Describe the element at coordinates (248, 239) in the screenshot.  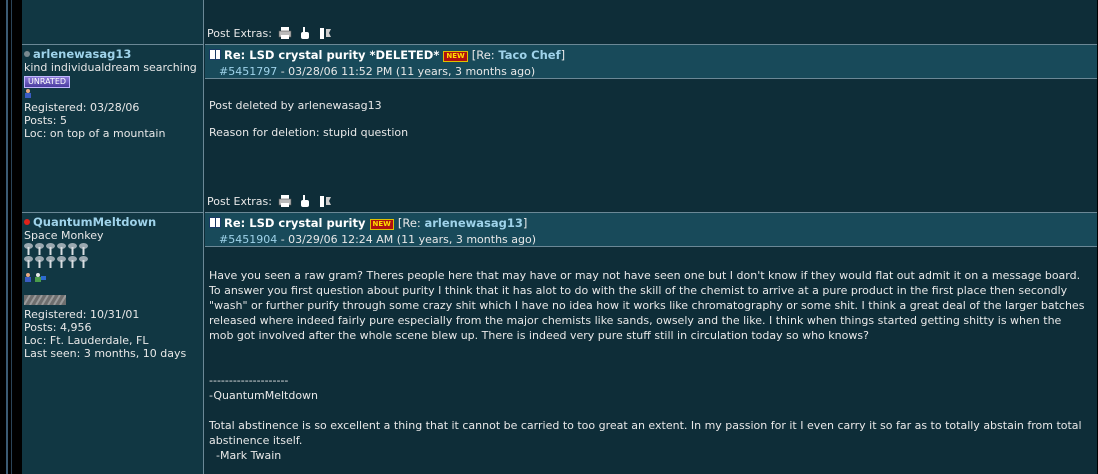
I see `post-id-link: #5451904` at that location.